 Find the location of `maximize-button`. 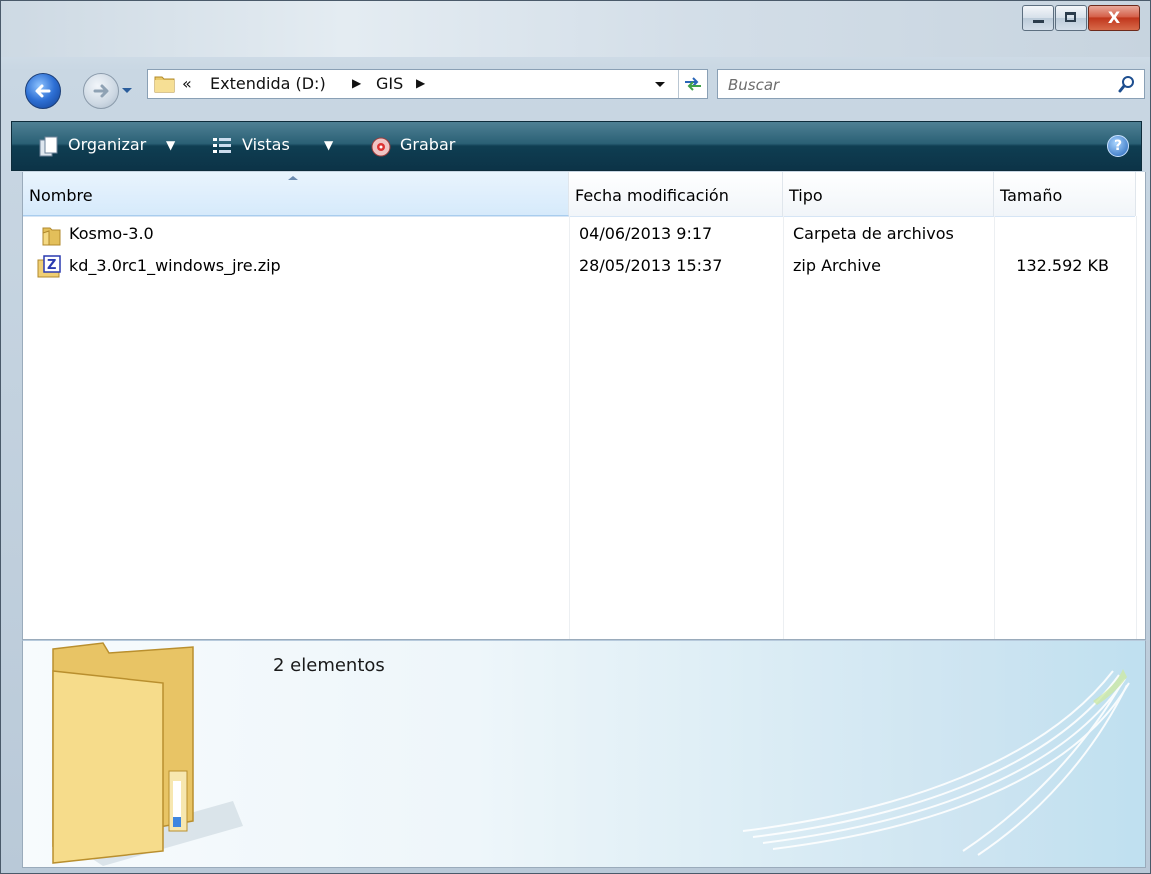

maximize-button is located at coordinates (1071, 18).